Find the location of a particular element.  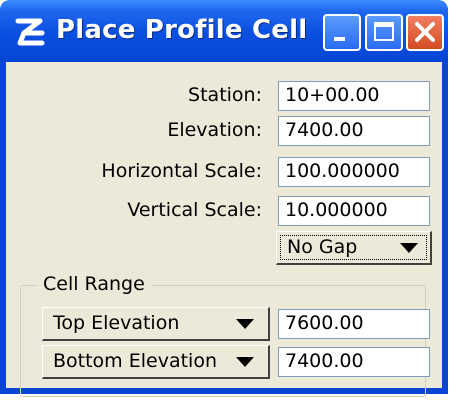

bottom-range-dropdown: Bottom Elevation is located at coordinates (156, 362).